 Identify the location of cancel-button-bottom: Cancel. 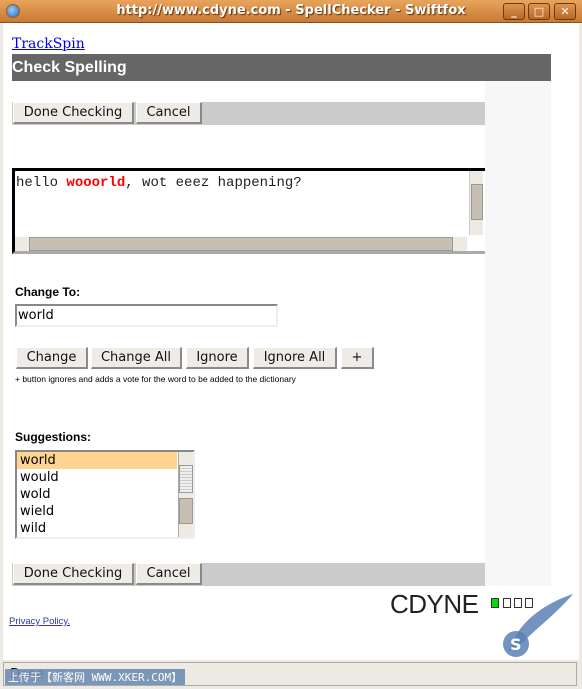
(169, 574).